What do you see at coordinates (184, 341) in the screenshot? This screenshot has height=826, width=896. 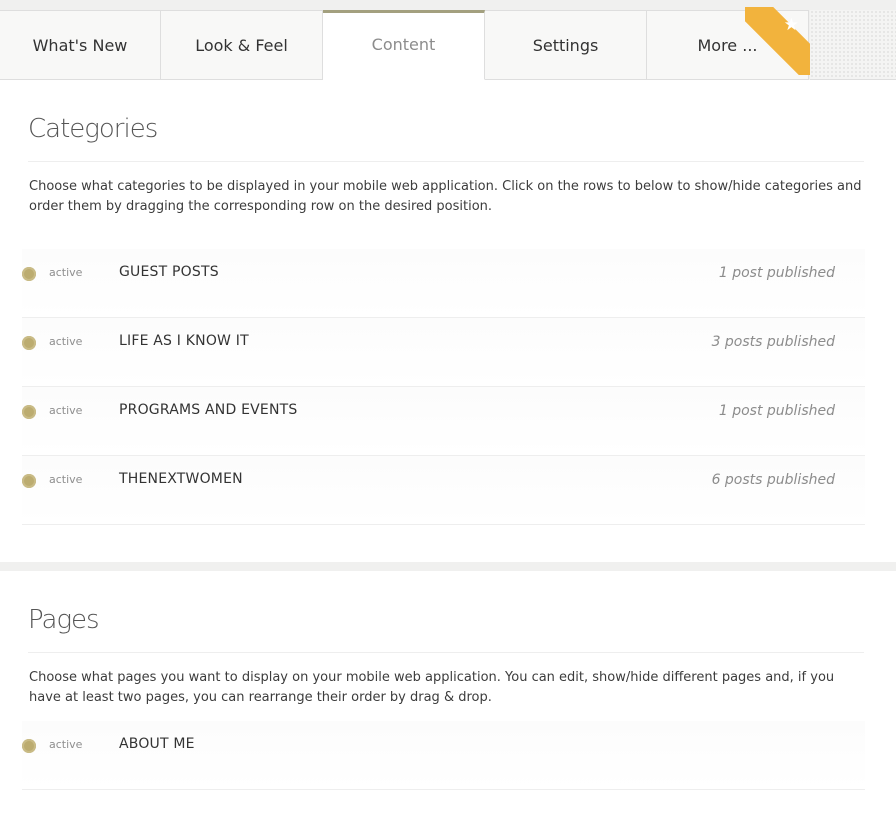 I see `category-name: LIFE AS I KNOW IT` at bounding box center [184, 341].